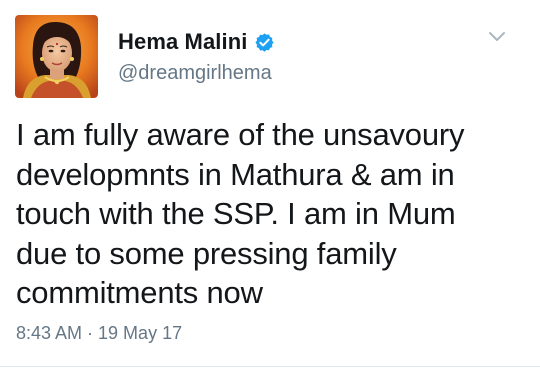 This screenshot has height=369, width=540. What do you see at coordinates (497, 37) in the screenshot?
I see `chevron-down-icon` at bounding box center [497, 37].